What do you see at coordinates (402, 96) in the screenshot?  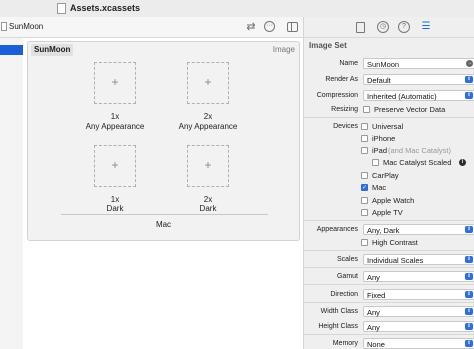 I see `compression-value: Inherited (Automatic)` at bounding box center [402, 96].